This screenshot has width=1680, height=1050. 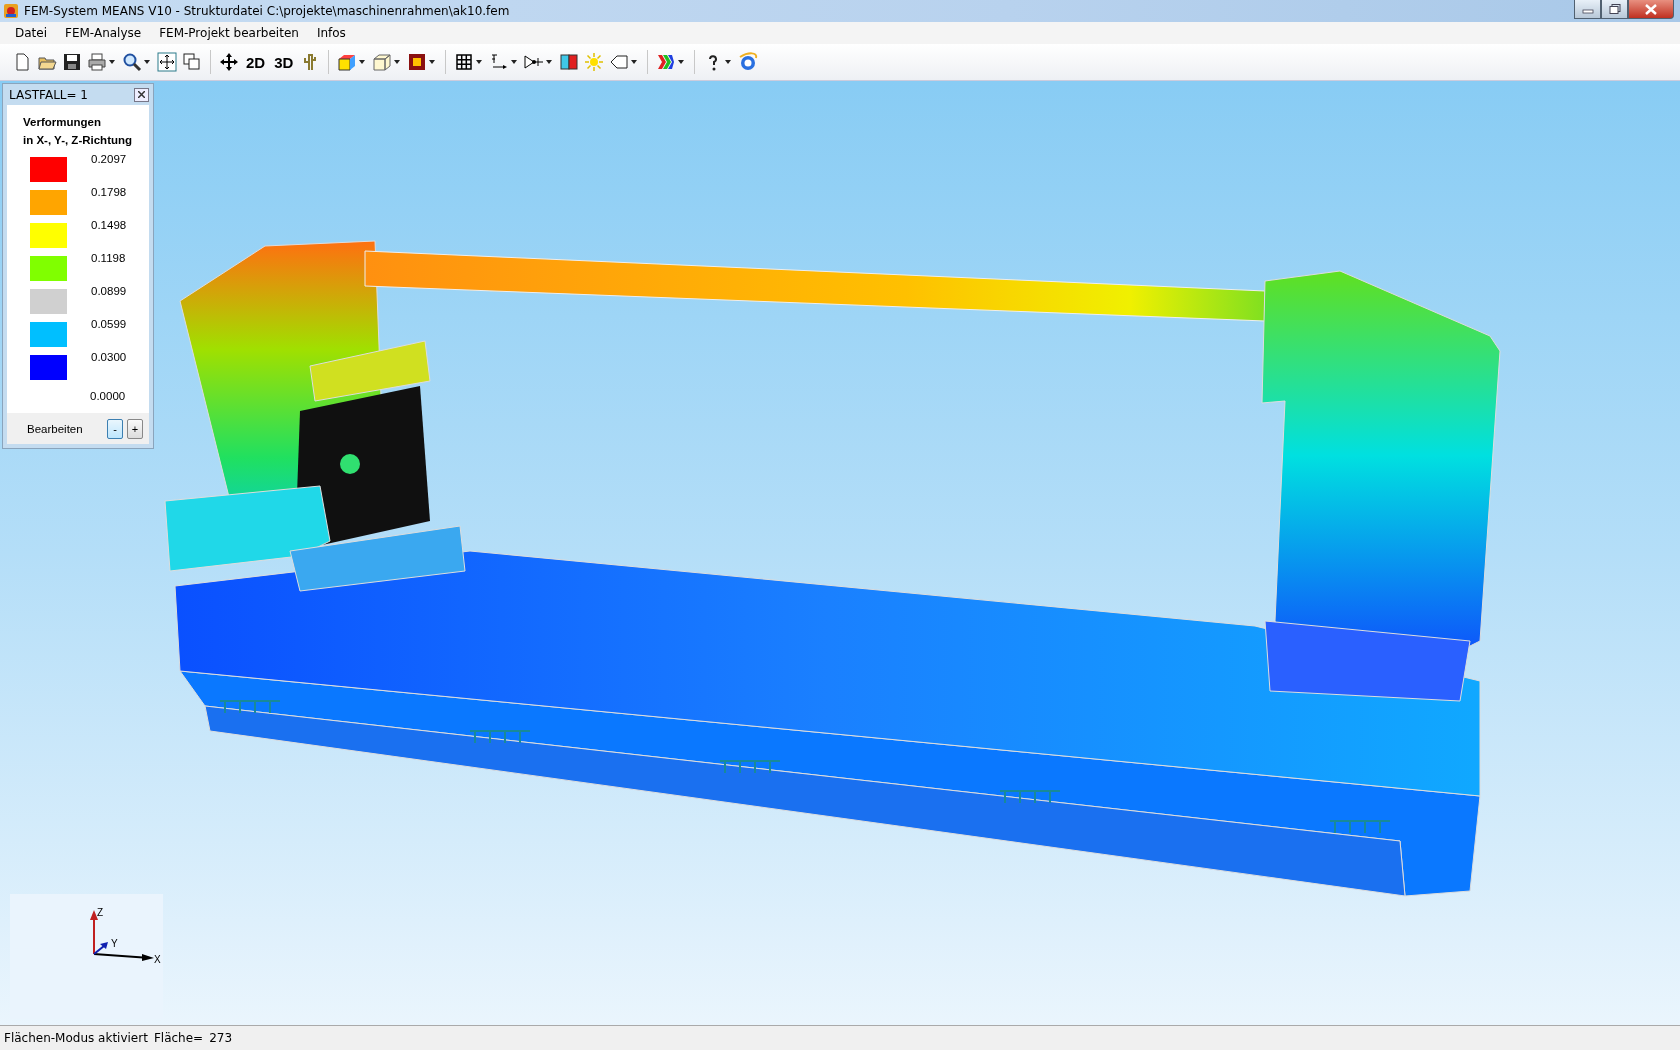 I want to click on support-icon, so click(x=534, y=62).